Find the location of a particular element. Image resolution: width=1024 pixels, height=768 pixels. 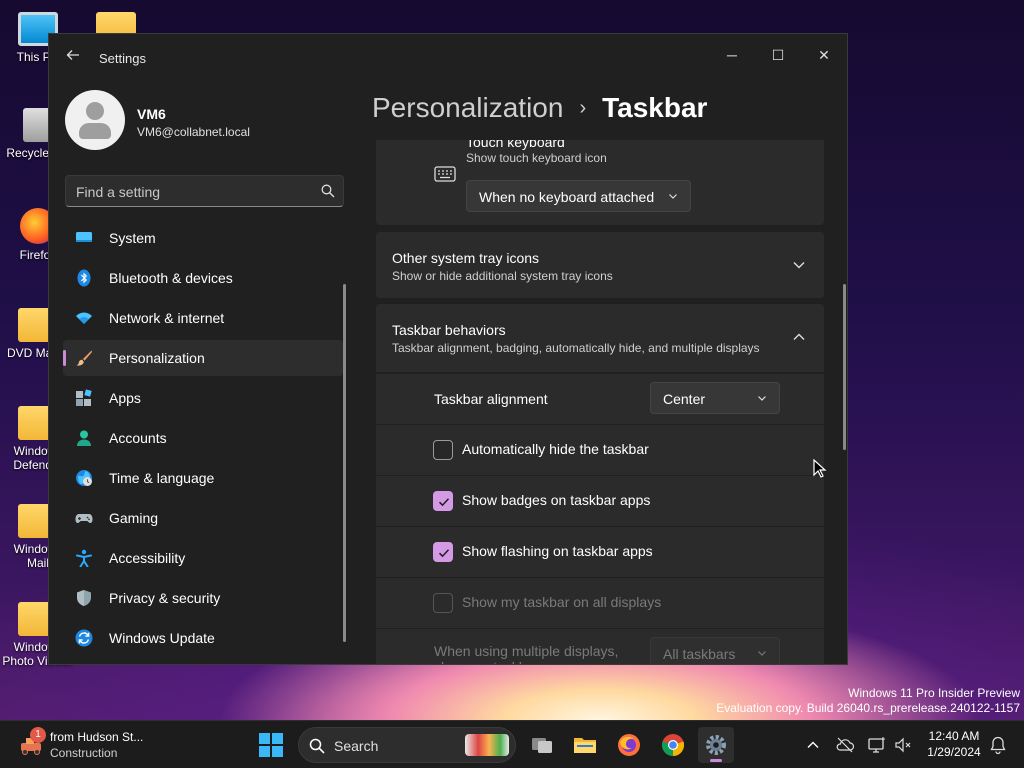

bluetooth-icon is located at coordinates (84, 278).